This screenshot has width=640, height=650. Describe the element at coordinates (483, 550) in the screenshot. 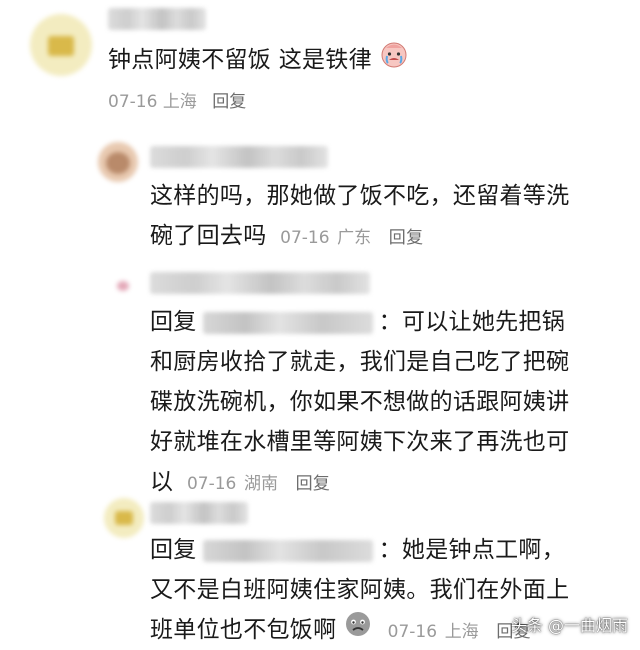

I see `reply-line-text: 她是钟点工啊，` at that location.